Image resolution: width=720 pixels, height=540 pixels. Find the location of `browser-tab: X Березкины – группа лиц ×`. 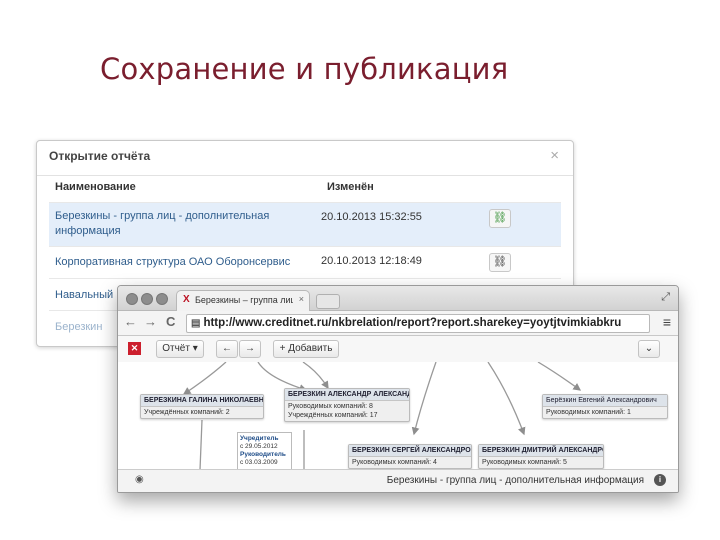

browser-tab: X Березкины – группа лиц × is located at coordinates (243, 300).